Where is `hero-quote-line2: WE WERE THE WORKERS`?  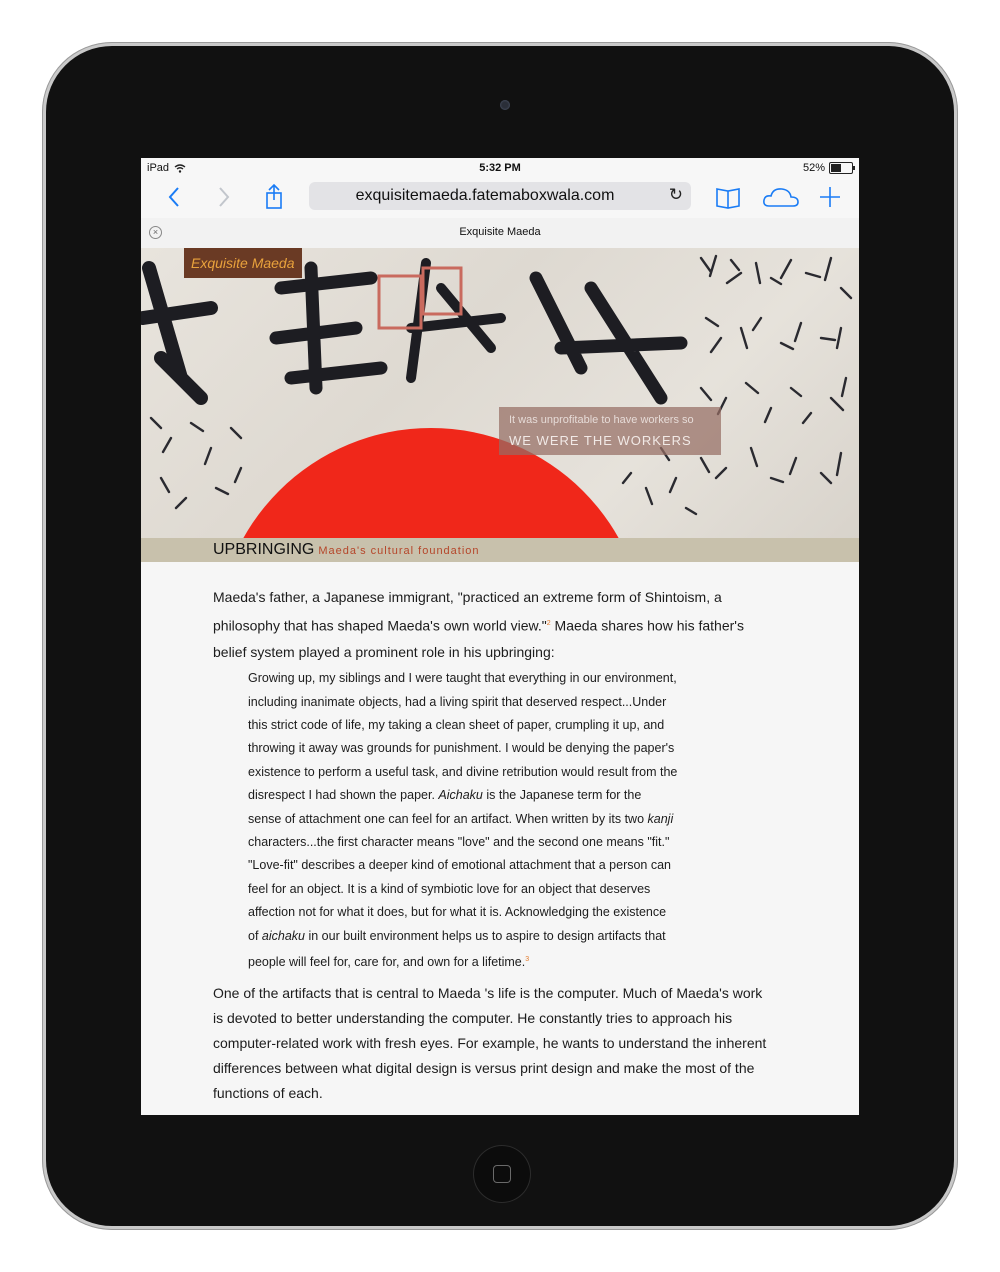
hero-quote-line2: WE WERE THE WORKERS is located at coordinates (600, 440).